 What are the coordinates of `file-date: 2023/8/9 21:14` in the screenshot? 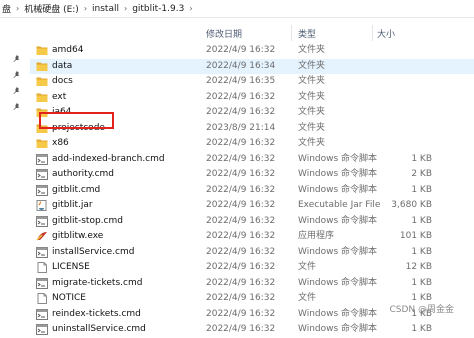 It's located at (241, 127).